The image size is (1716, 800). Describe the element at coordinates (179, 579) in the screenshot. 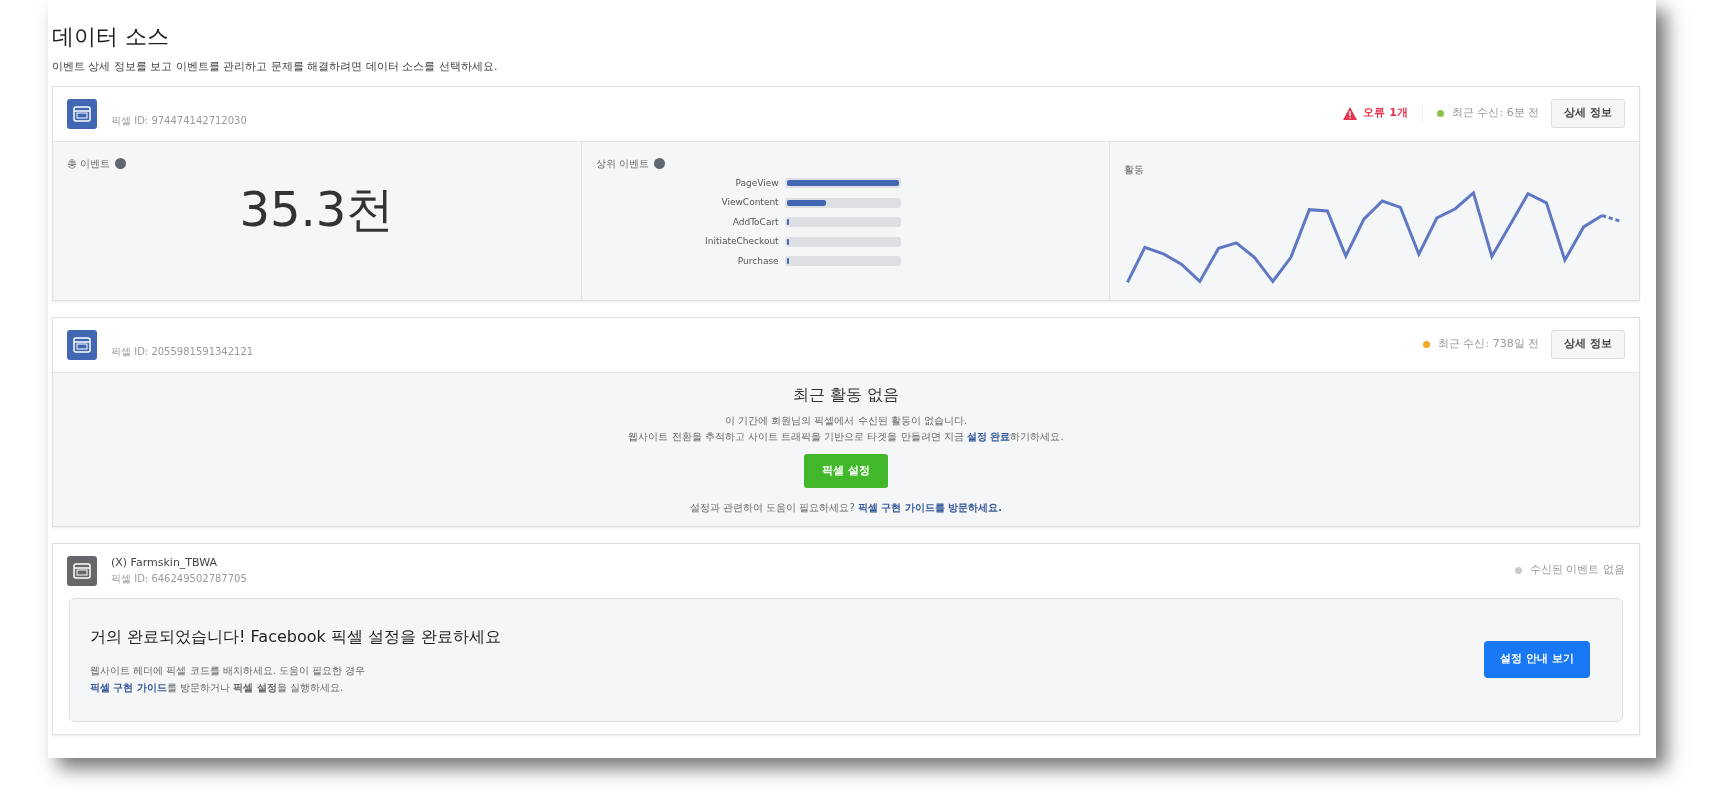

I see `pixel-id: 픽셀 ID: 646249502787705` at that location.